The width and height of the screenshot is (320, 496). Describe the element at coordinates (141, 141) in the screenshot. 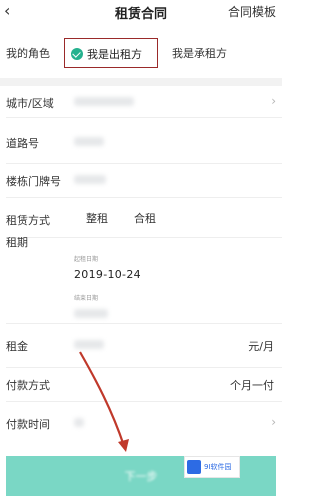

I see `road-row: 道路号` at that location.